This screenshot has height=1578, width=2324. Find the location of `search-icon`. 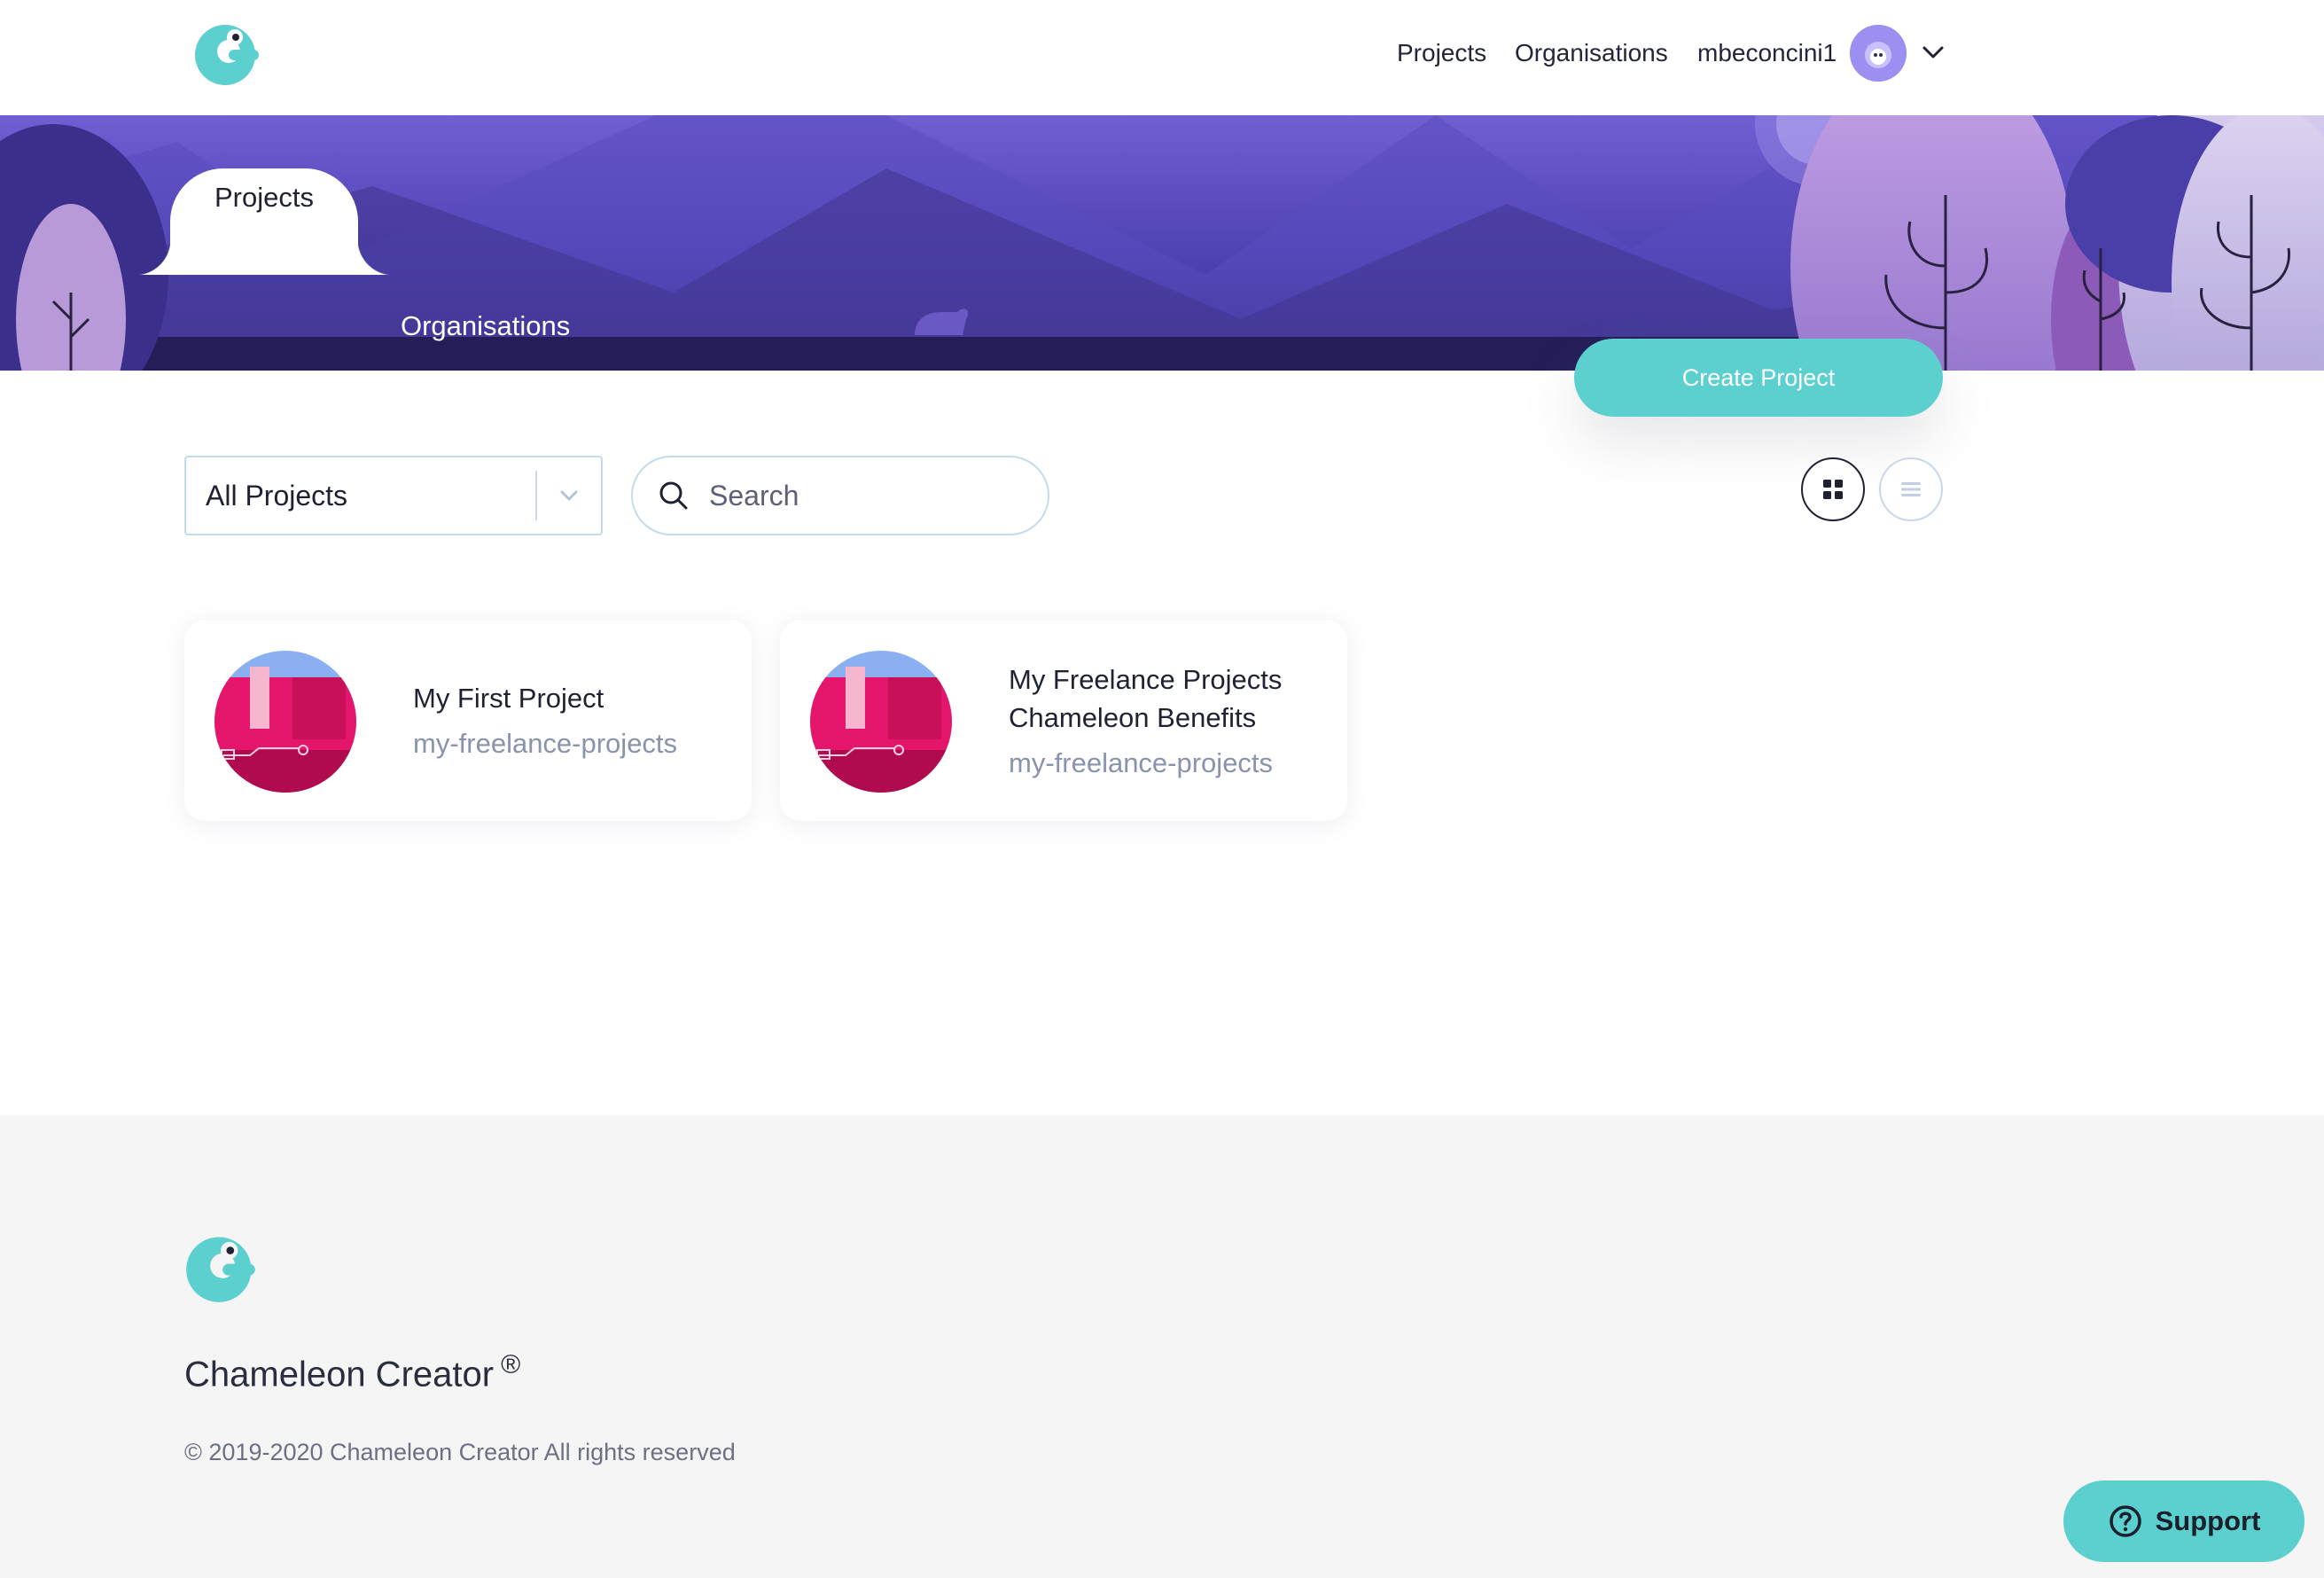

search-icon is located at coordinates (674, 495).